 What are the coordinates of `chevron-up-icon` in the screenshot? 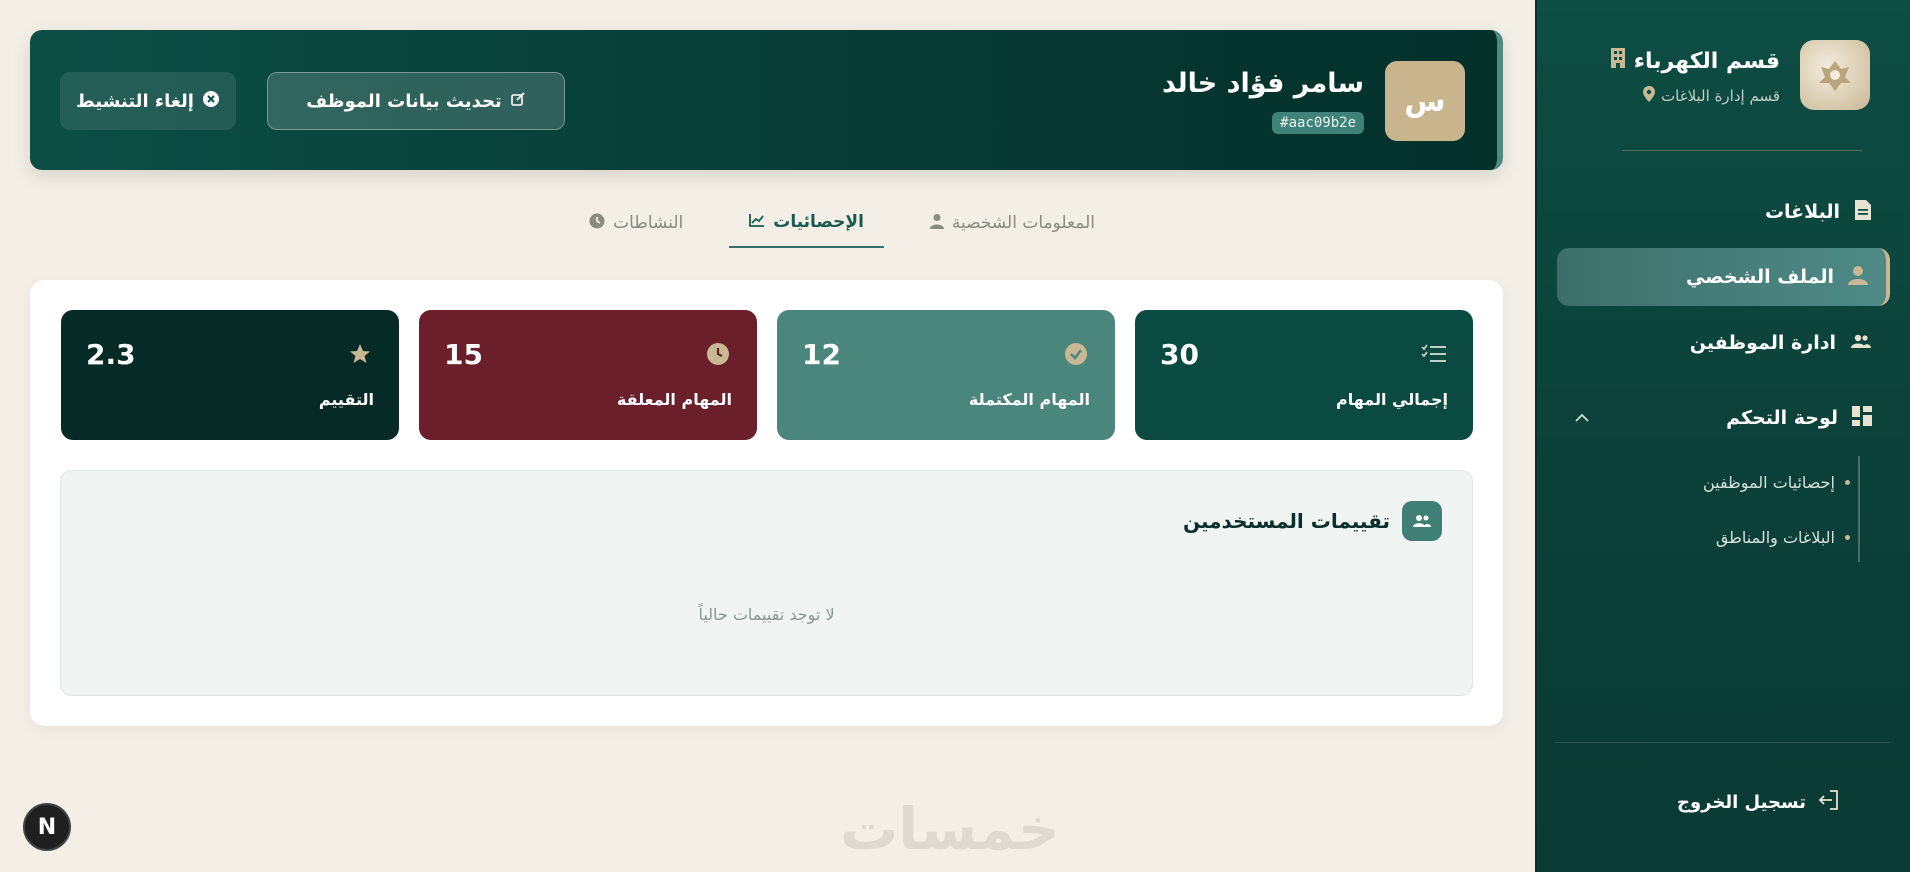 It's located at (1582, 417).